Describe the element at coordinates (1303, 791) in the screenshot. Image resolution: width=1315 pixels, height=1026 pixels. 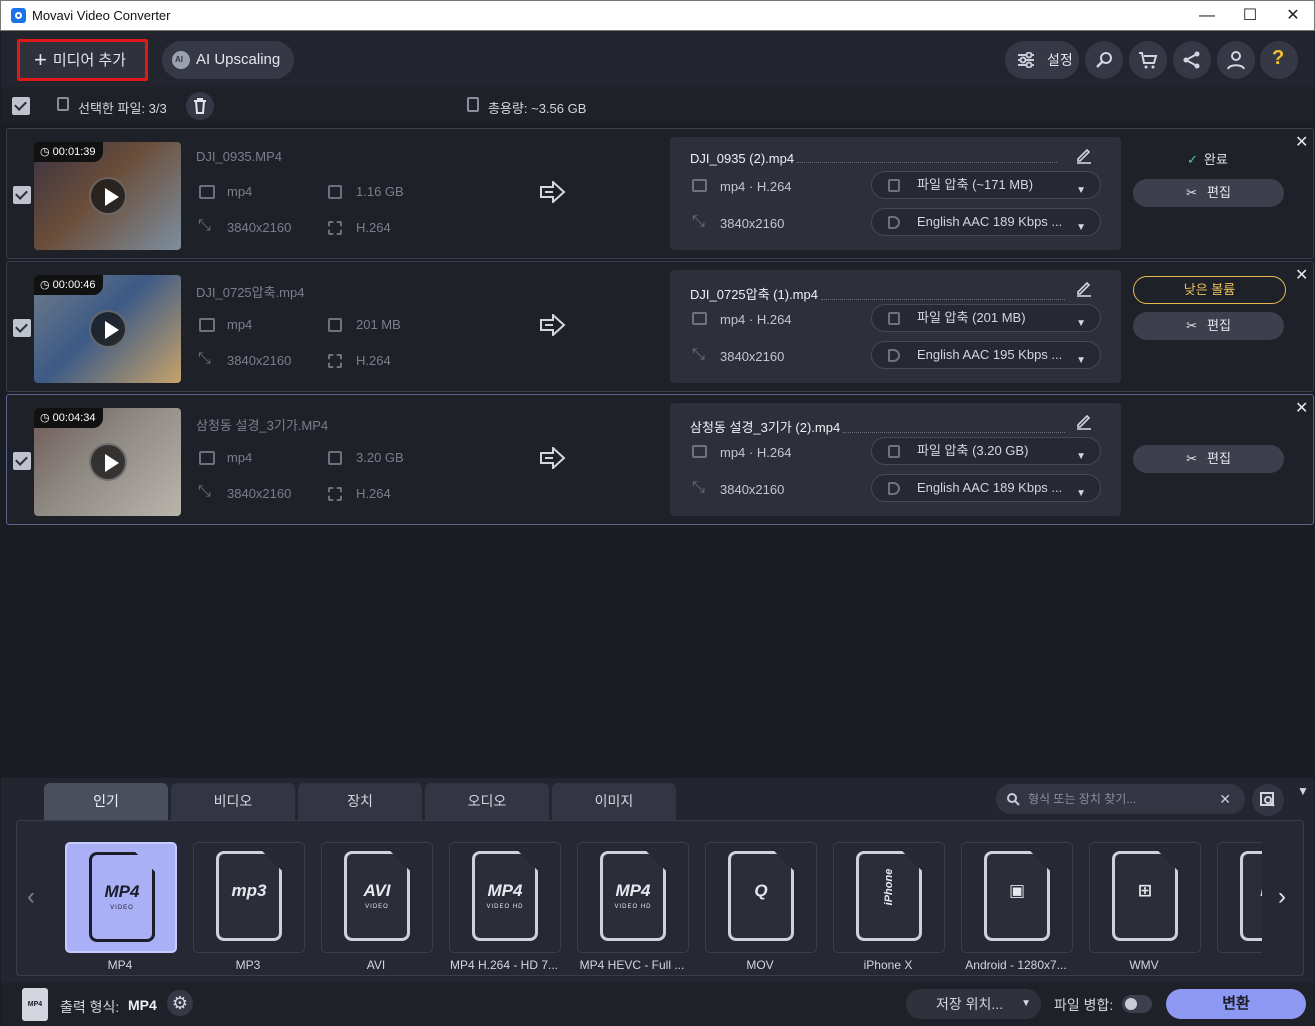
I see `collapse-panel-icon: ▼` at that location.